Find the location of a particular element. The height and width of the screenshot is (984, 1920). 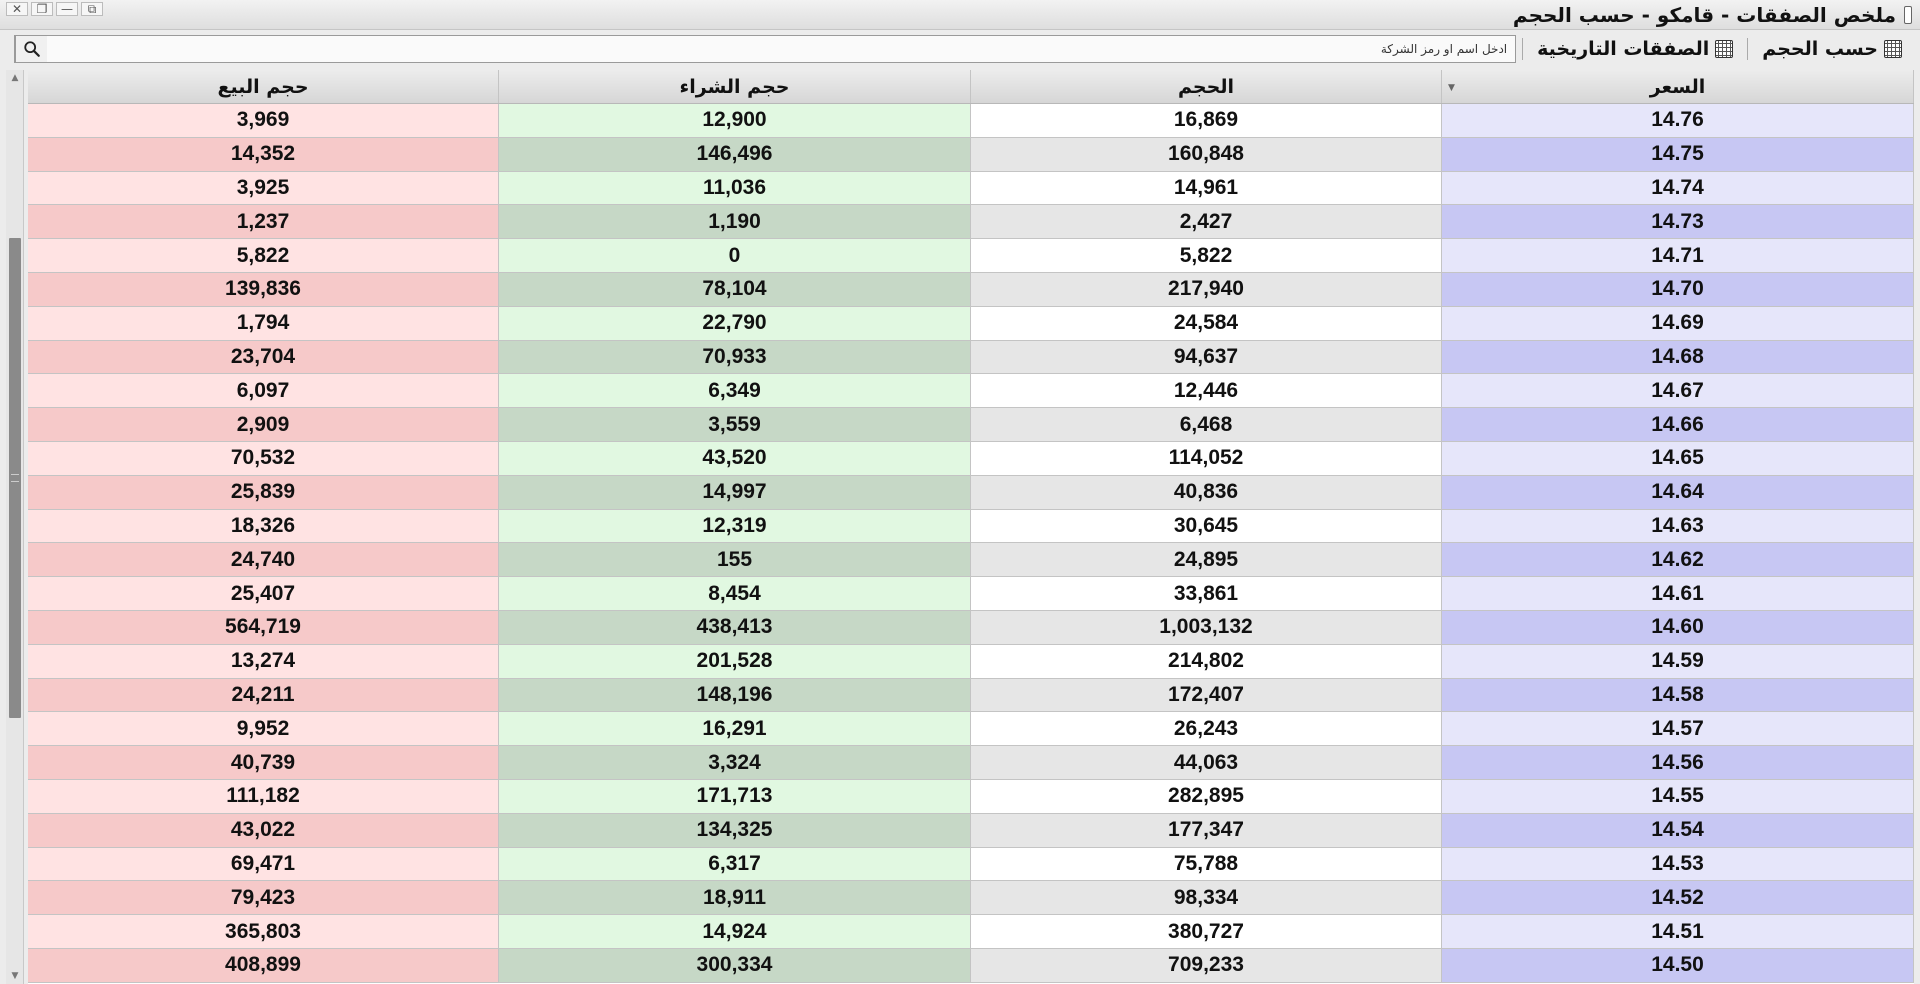

table-row: 24,740 155 24,895 14.62 is located at coordinates (971, 560).